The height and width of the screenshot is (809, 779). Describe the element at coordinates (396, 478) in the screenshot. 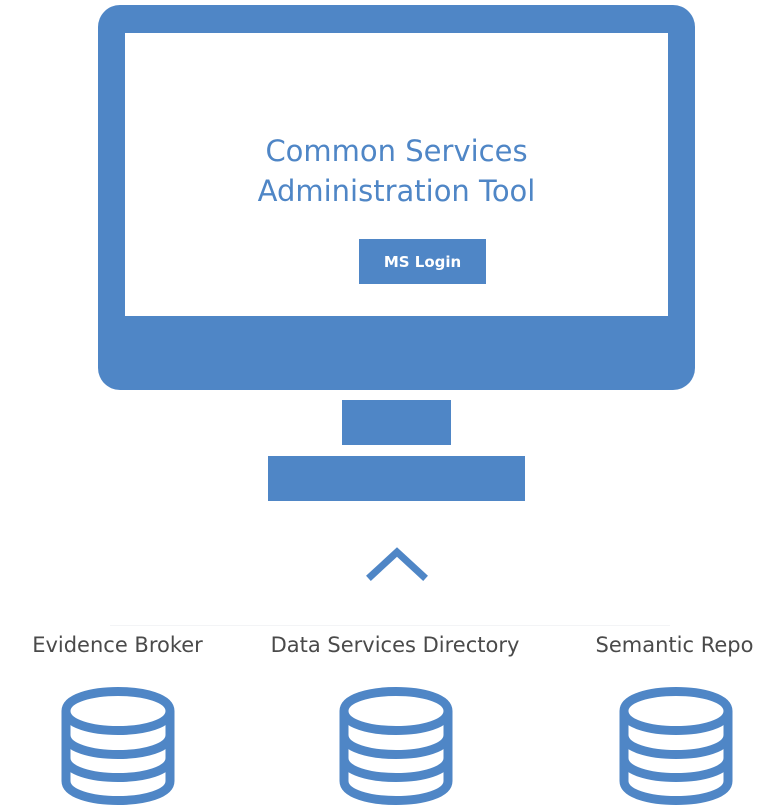

I see `monitor-stand-base` at that location.